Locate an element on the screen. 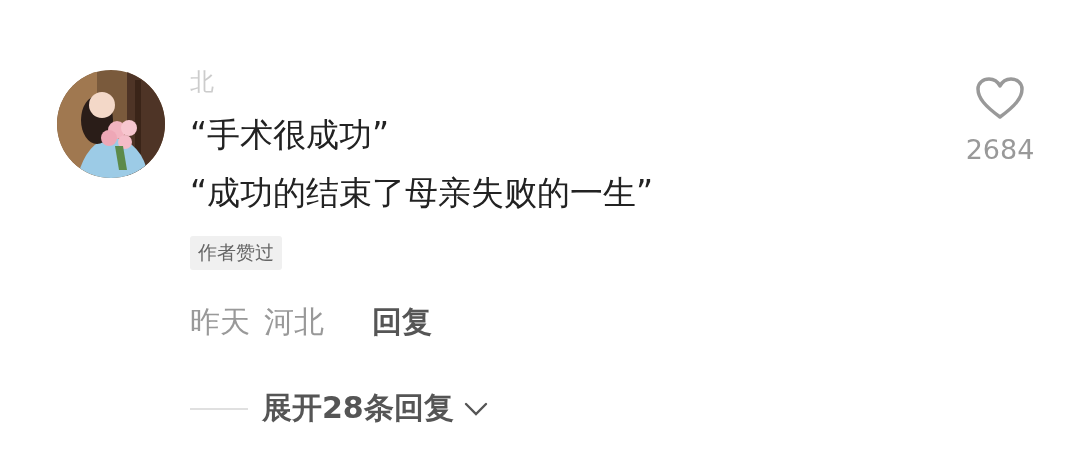  reply-button: 回复 is located at coordinates (402, 322).